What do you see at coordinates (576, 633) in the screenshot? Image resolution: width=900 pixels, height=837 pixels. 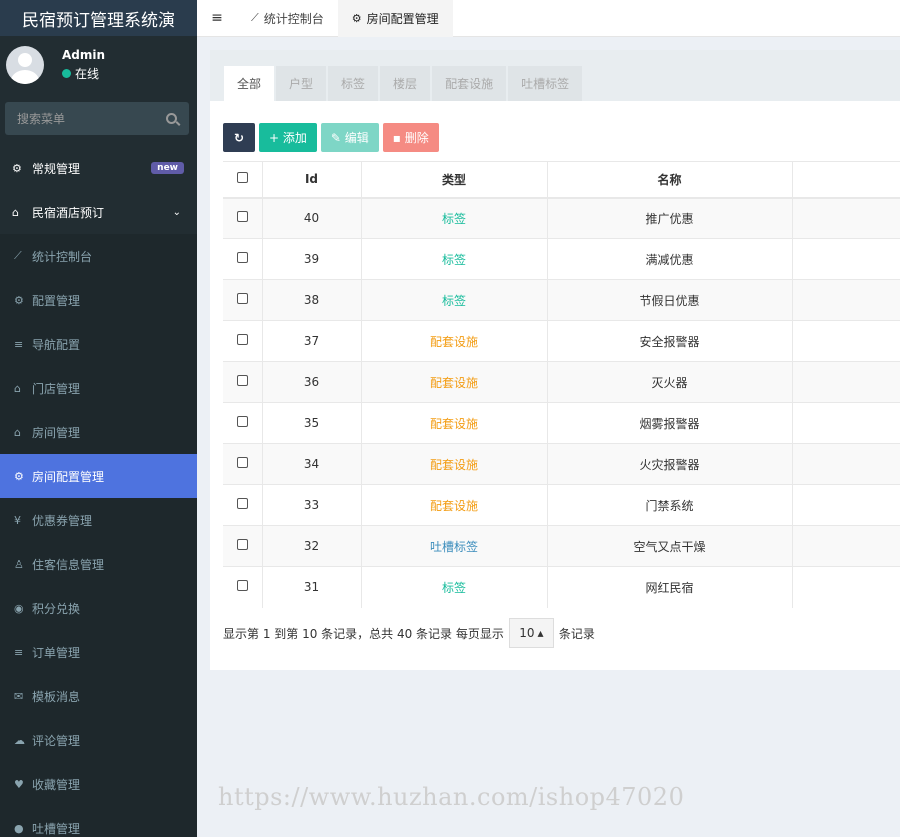 I see `pagination-suffix: 条记录` at bounding box center [576, 633].